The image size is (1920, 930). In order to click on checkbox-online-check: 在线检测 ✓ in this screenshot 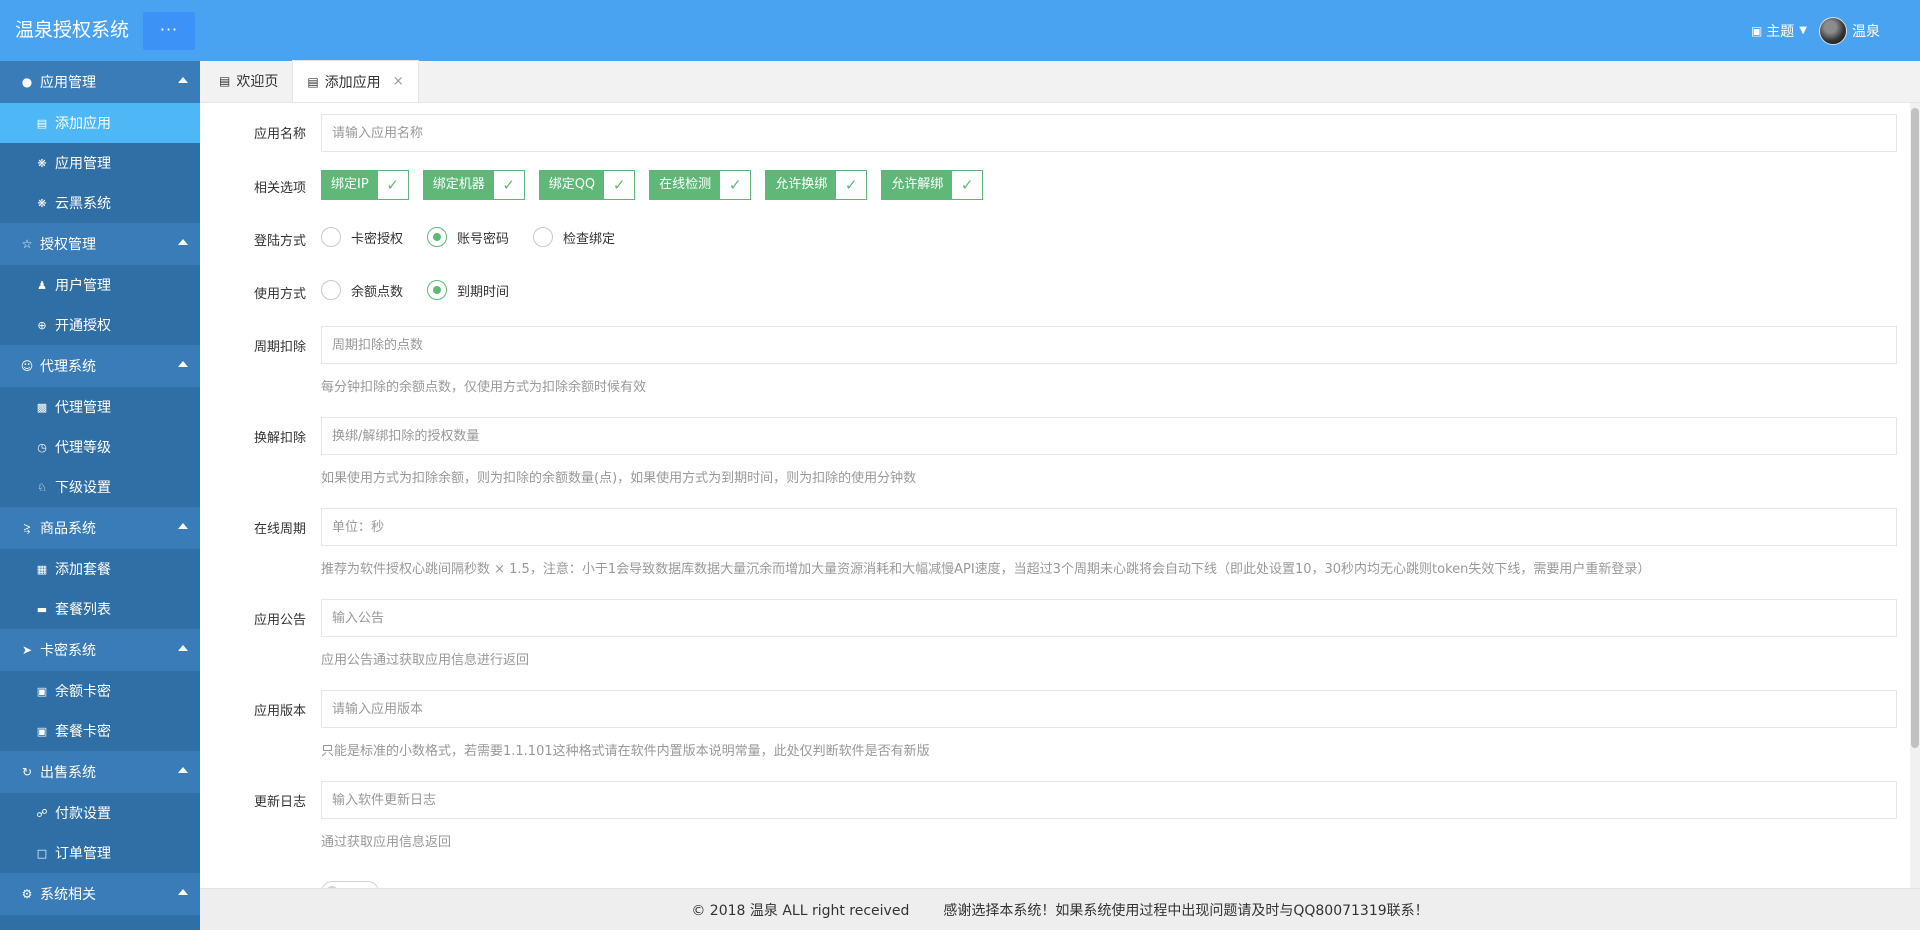, I will do `click(700, 185)`.